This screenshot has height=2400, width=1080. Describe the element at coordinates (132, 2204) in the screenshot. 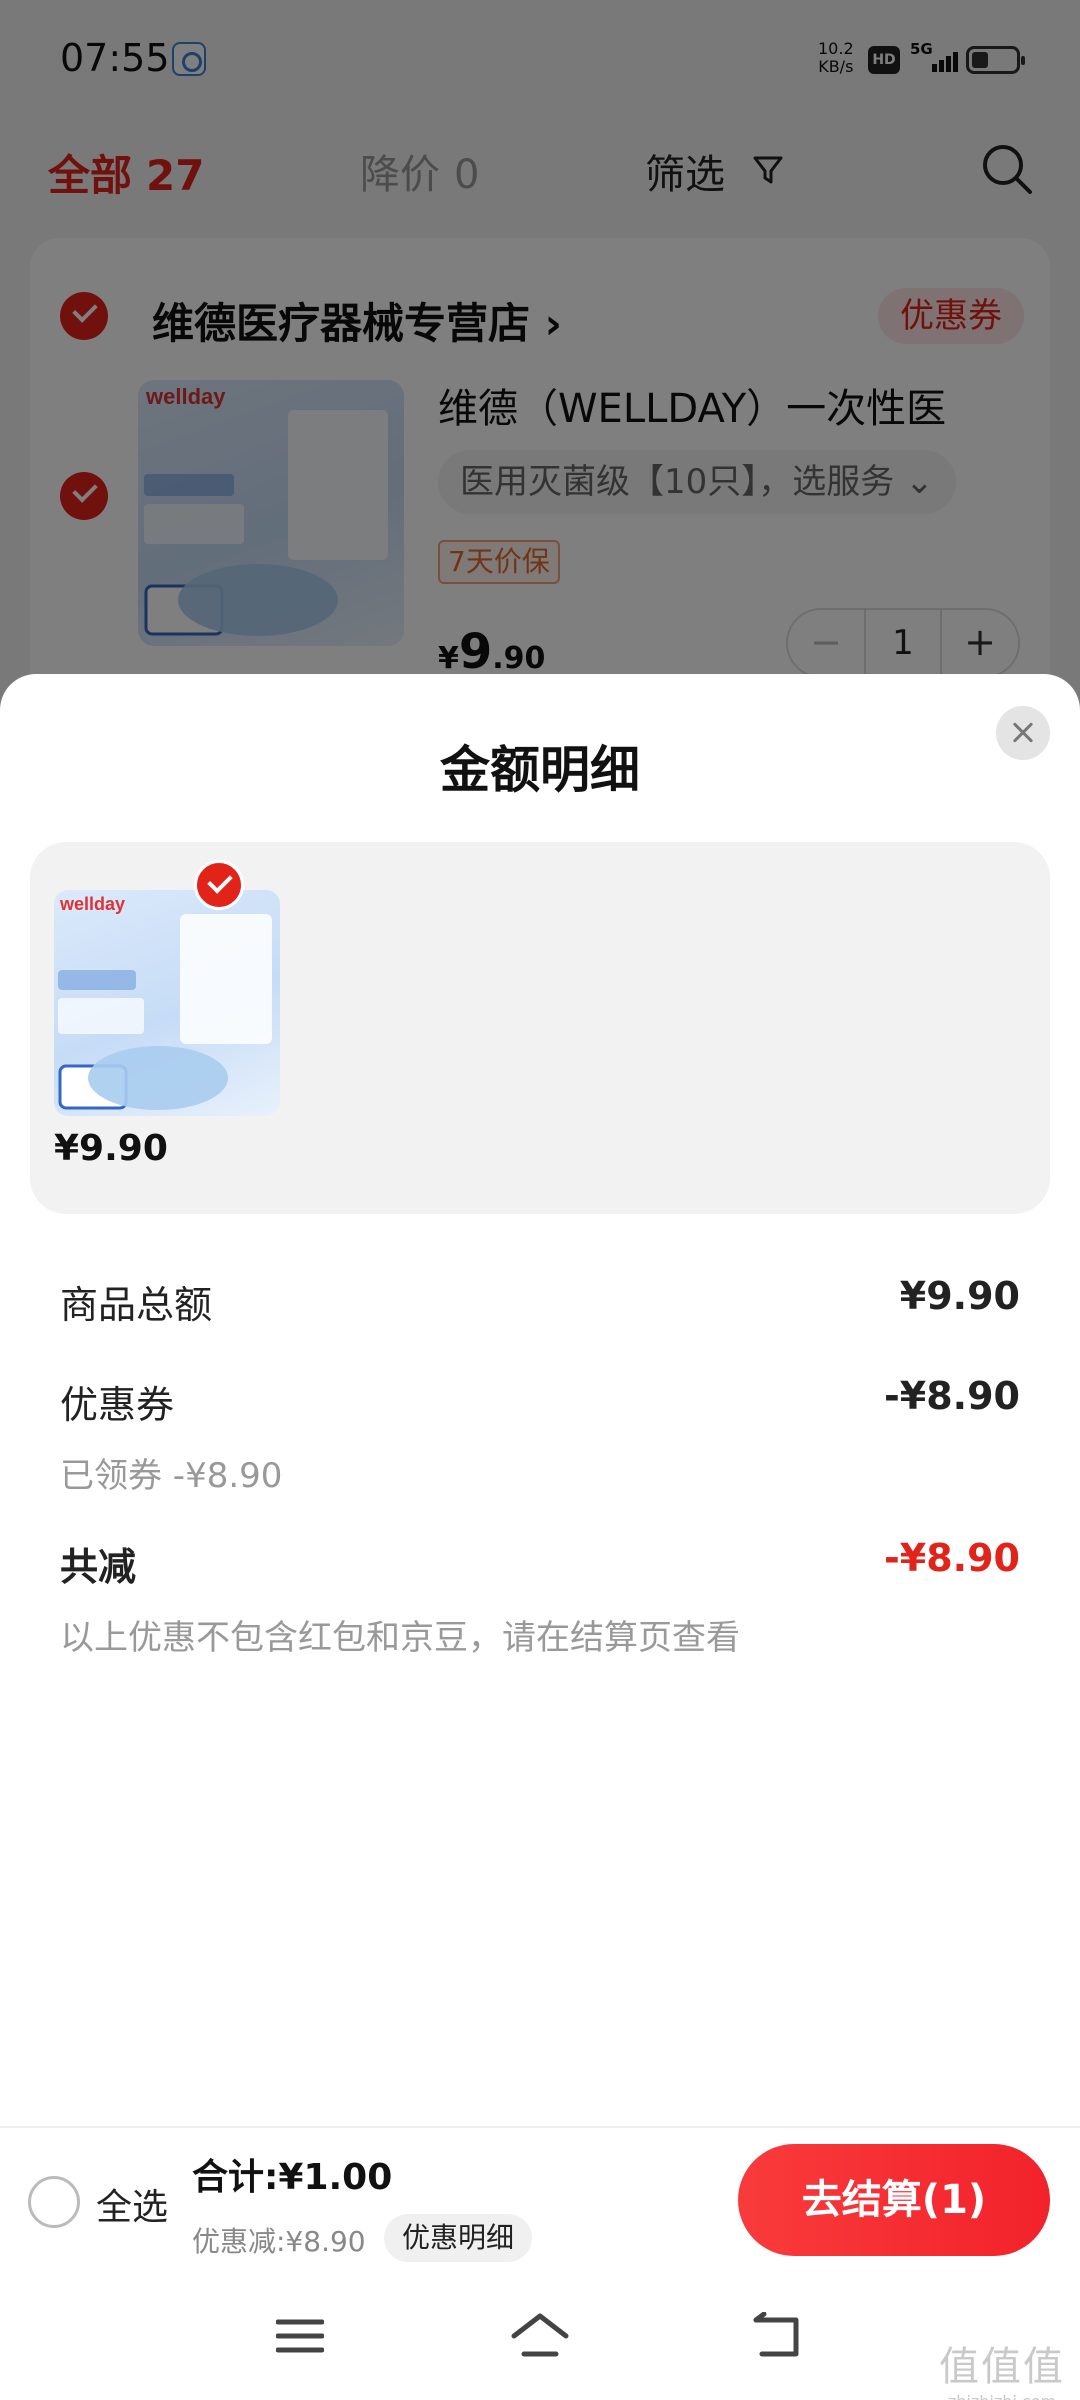

I see `select-all-label: 全选` at that location.